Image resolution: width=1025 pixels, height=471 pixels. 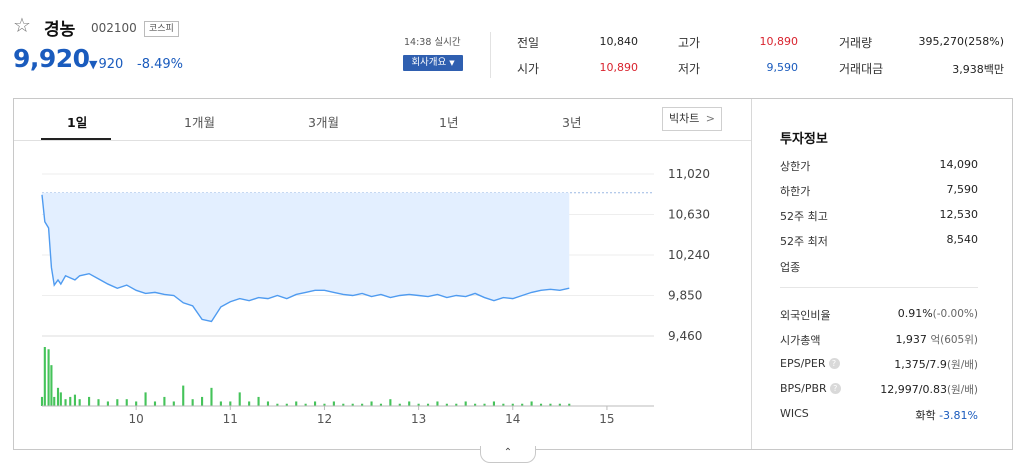 What do you see at coordinates (856, 43) in the screenshot?
I see `volume-label: 거래량` at bounding box center [856, 43].